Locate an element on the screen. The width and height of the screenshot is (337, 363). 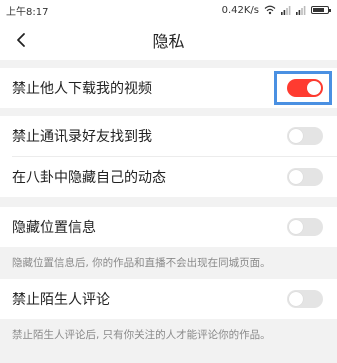
wifi-icon is located at coordinates (270, 10).